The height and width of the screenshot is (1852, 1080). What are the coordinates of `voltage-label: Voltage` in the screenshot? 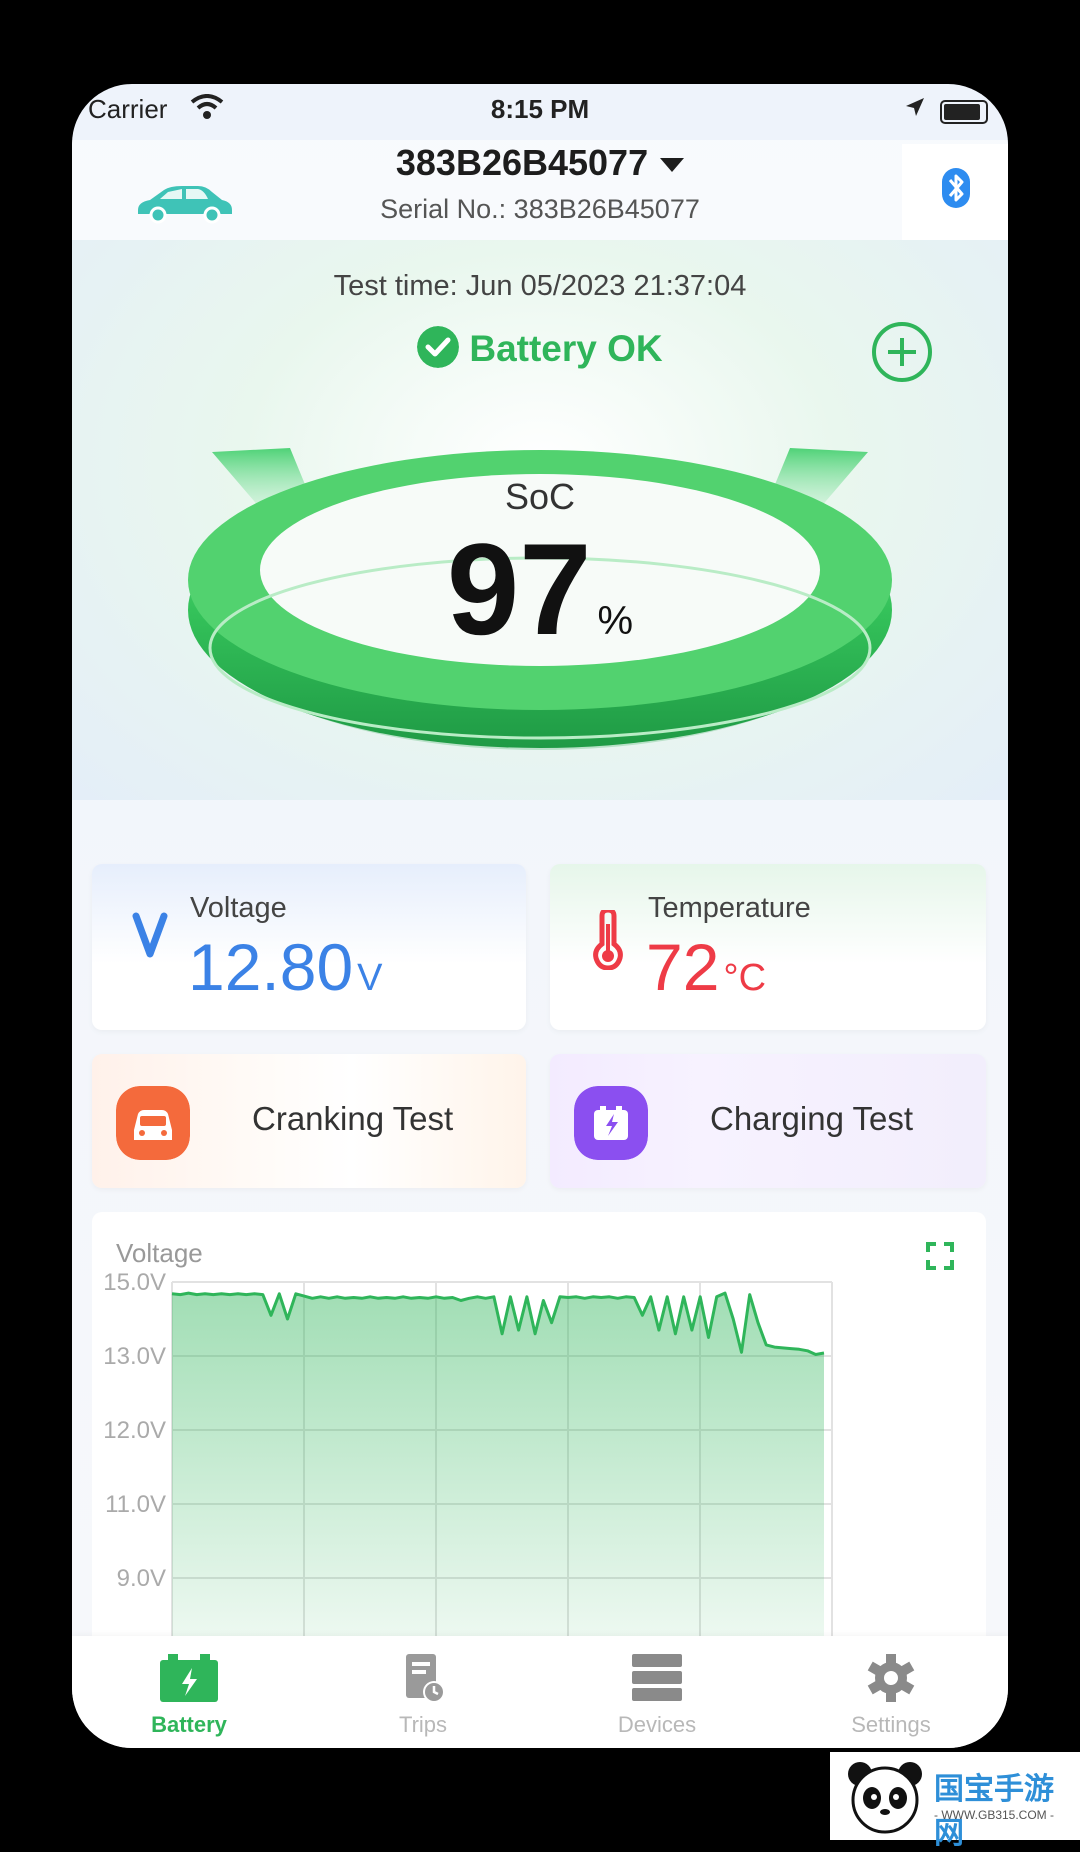 It's located at (238, 908).